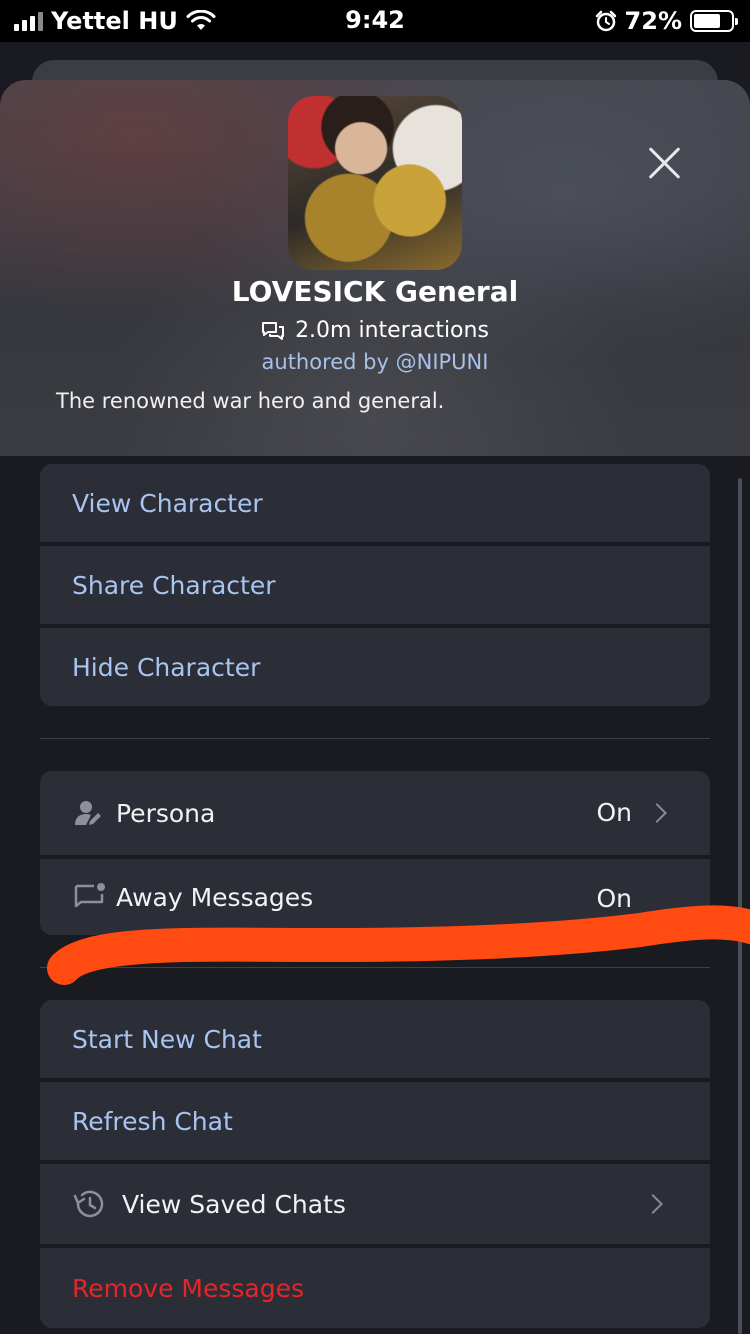 The image size is (750, 1334). I want to click on view-saved-chats-button: View Saved Chats, so click(375, 1204).